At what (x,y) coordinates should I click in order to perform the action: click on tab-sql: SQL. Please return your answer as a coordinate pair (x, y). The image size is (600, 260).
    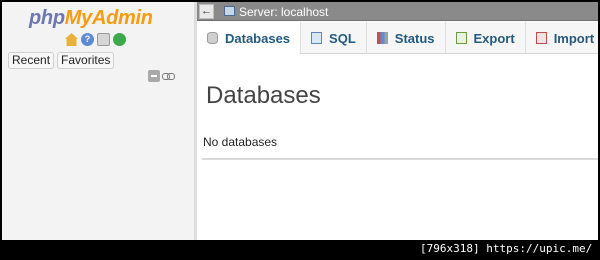
    Looking at the image, I should click on (334, 38).